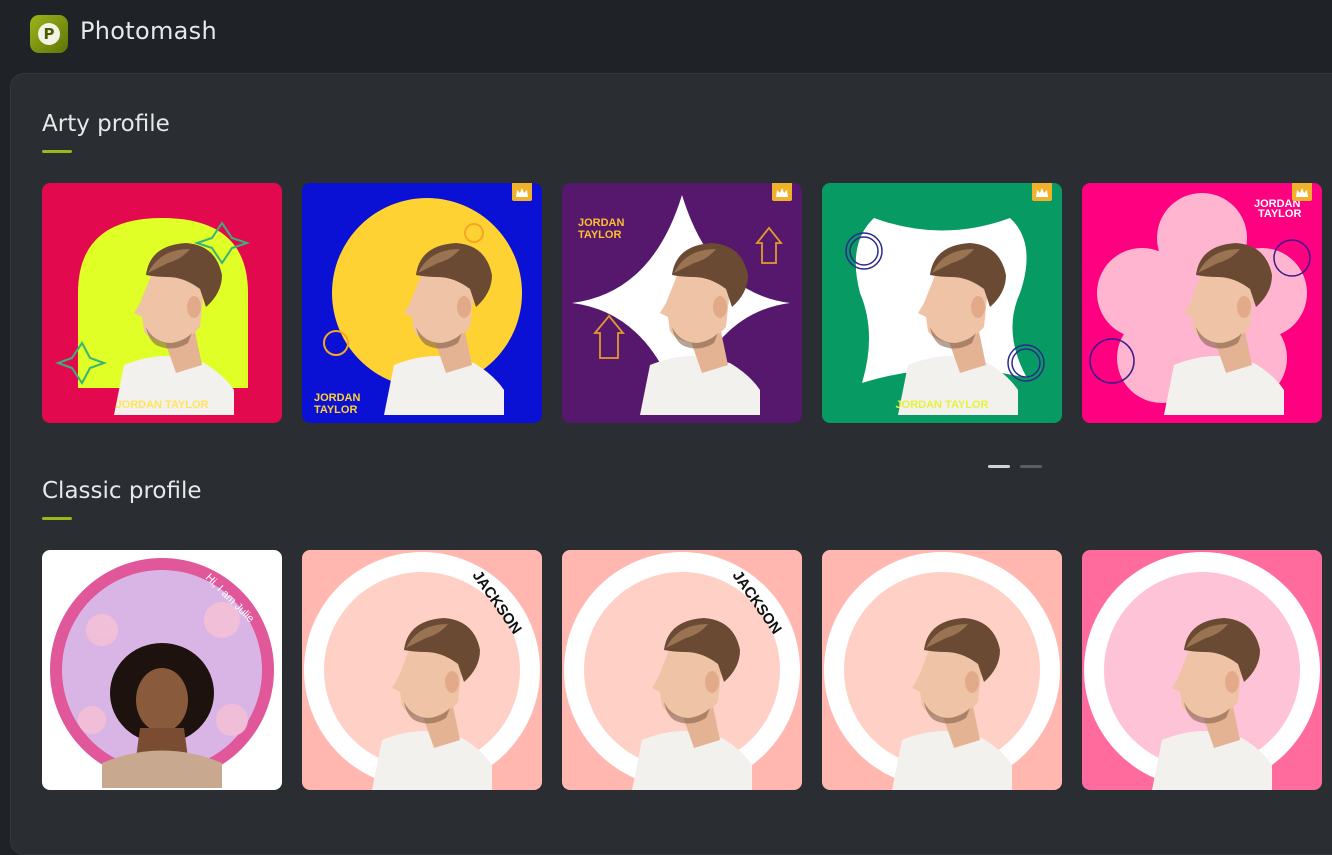  Describe the element at coordinates (666, 36) in the screenshot. I see `top-bar: P Photomash` at that location.